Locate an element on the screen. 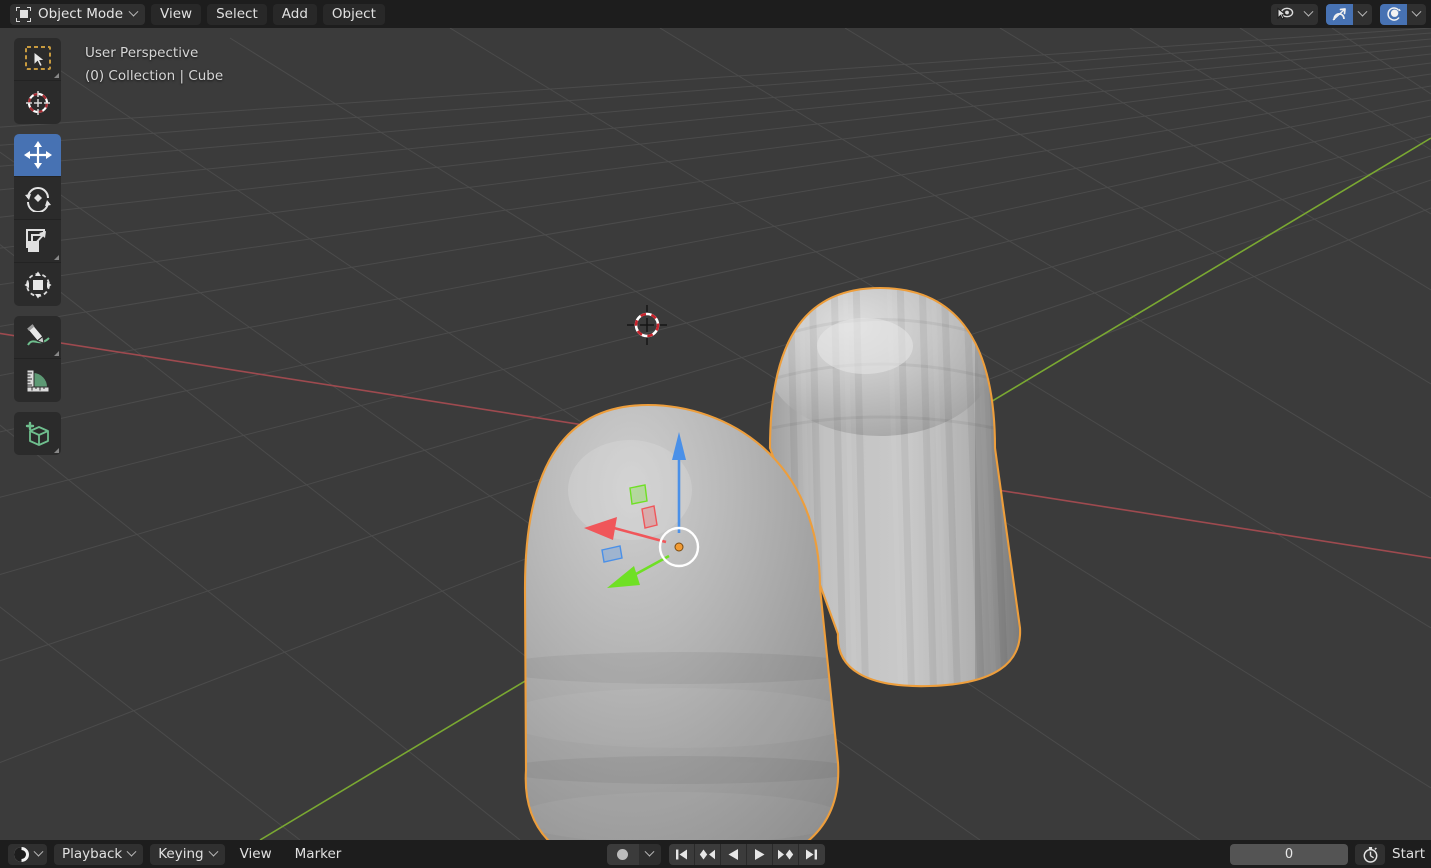 This screenshot has height=868, width=1431. tool-annotate is located at coordinates (37, 337).